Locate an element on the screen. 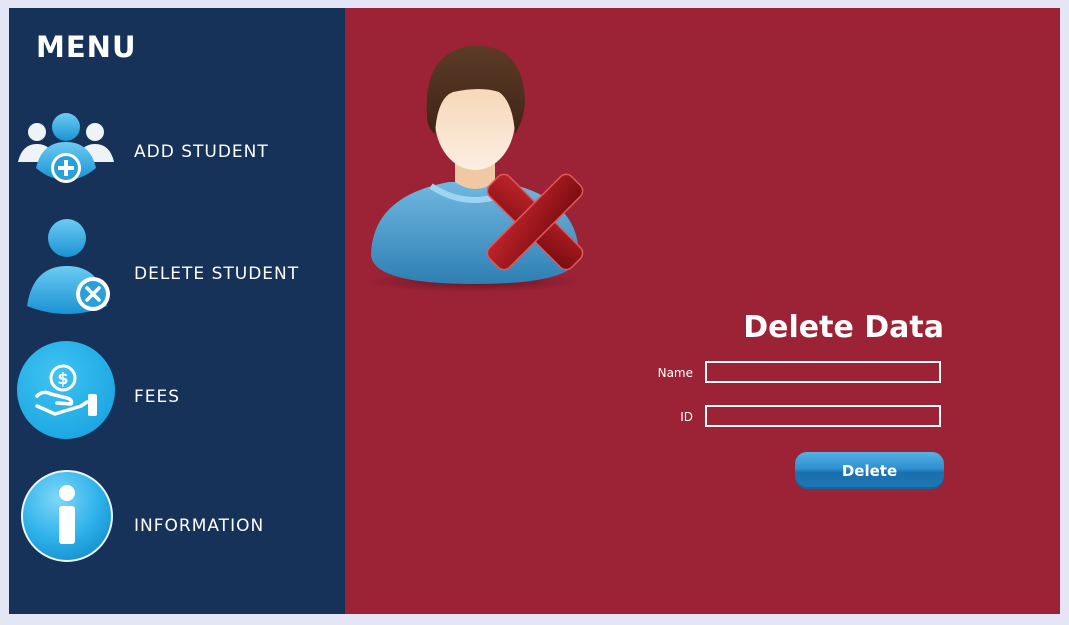  sidebar-item-fees: $ FEES is located at coordinates (177, 390).